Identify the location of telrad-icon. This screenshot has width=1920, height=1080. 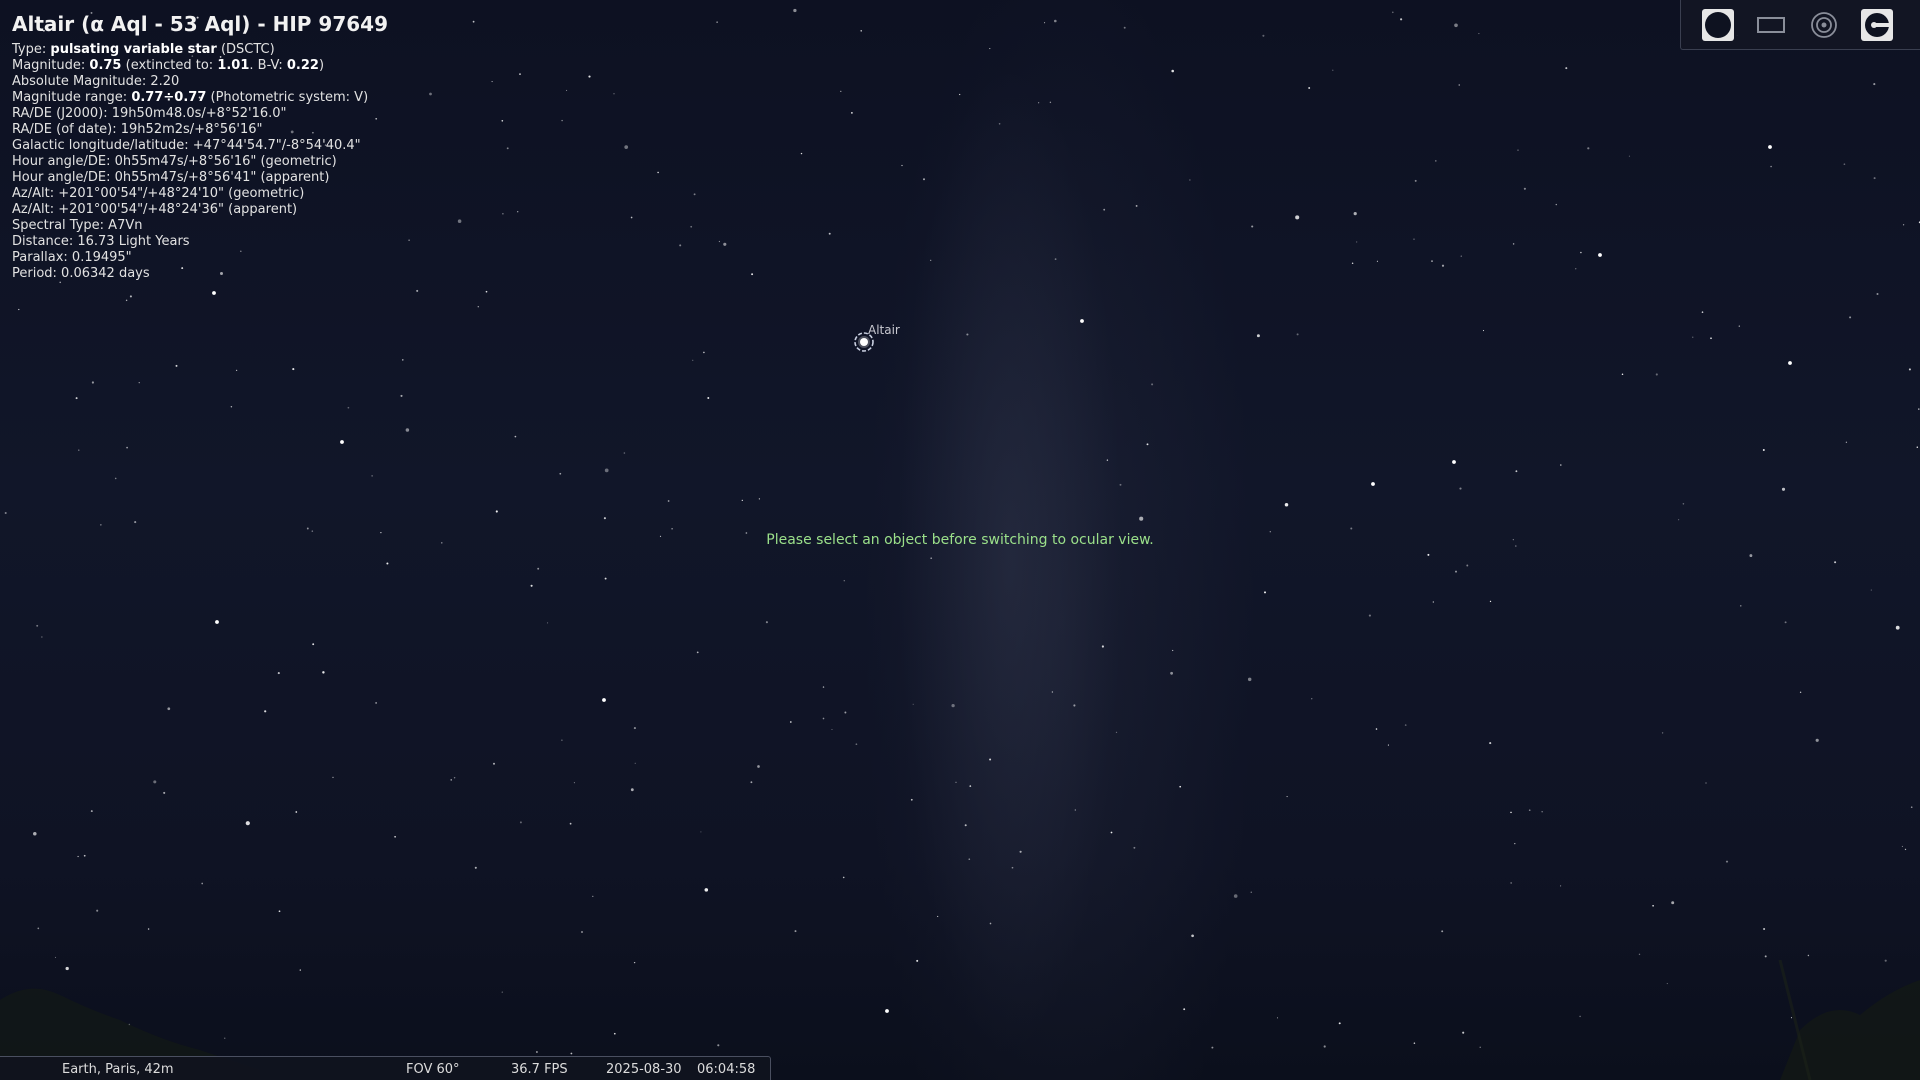
(1824, 25).